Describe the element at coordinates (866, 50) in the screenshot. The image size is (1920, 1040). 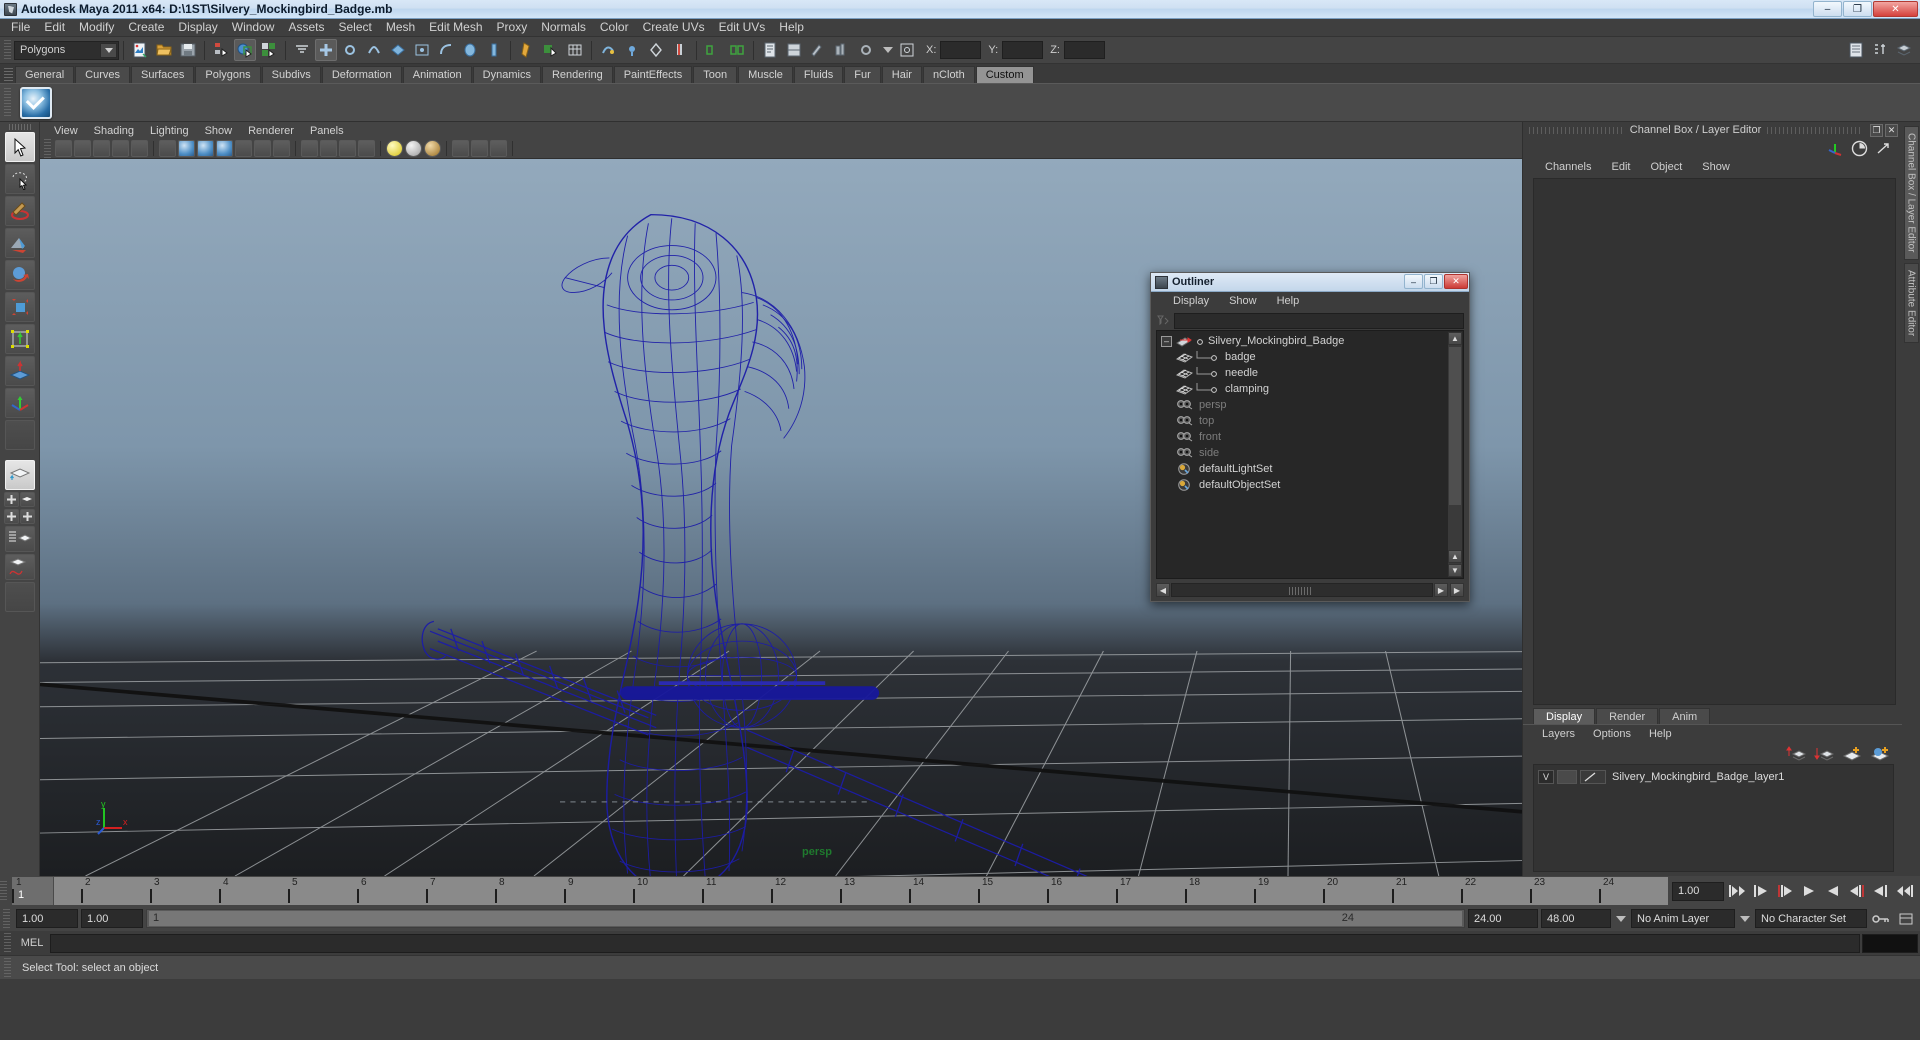
I see `tool-settings-toggle-icon` at that location.